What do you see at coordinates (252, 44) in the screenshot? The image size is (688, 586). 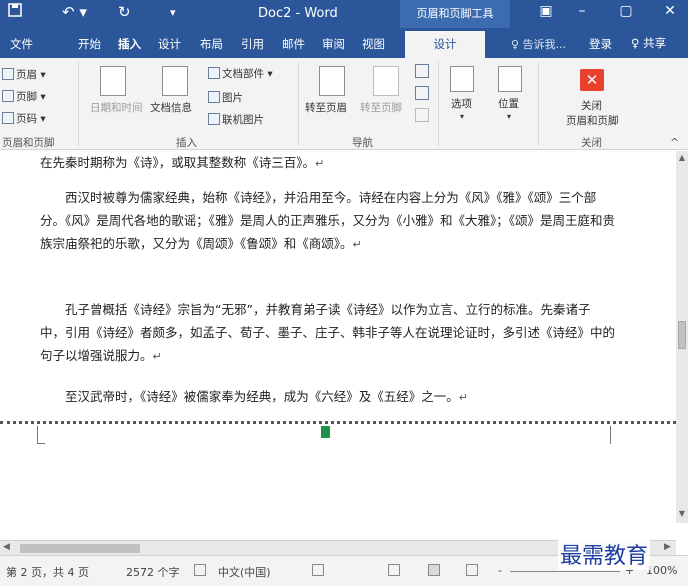 I see `tab-references: 引用` at bounding box center [252, 44].